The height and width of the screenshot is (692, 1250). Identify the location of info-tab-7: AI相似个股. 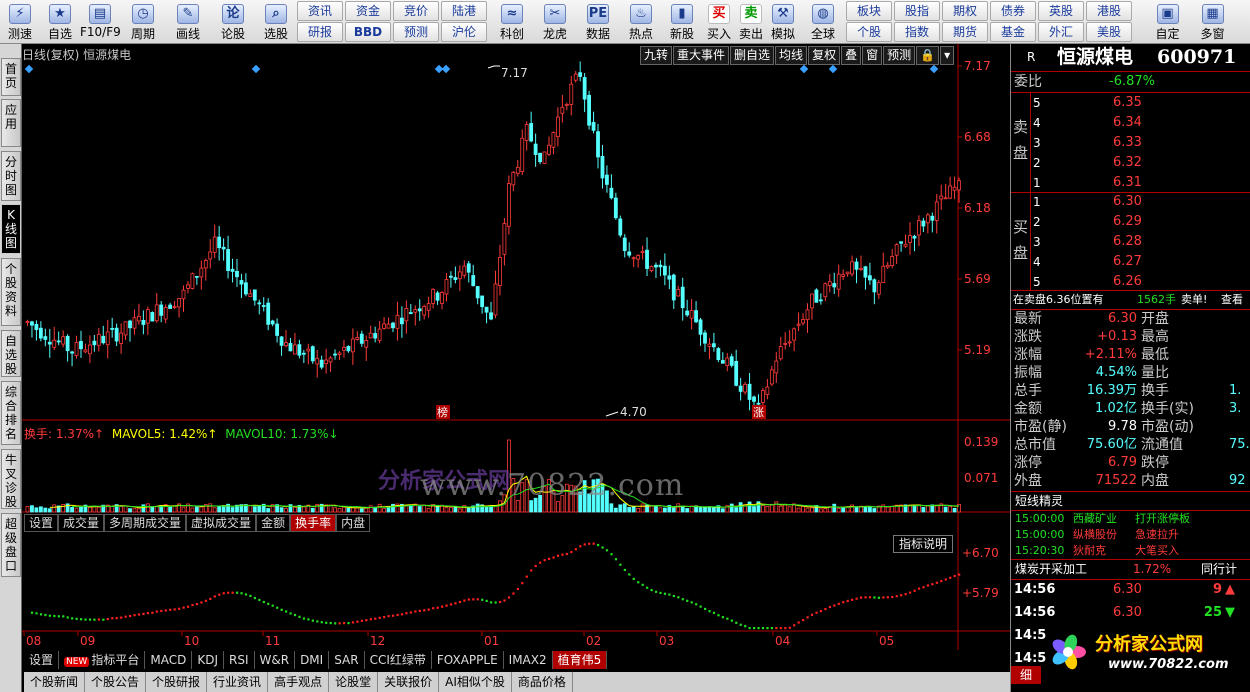
(475, 682).